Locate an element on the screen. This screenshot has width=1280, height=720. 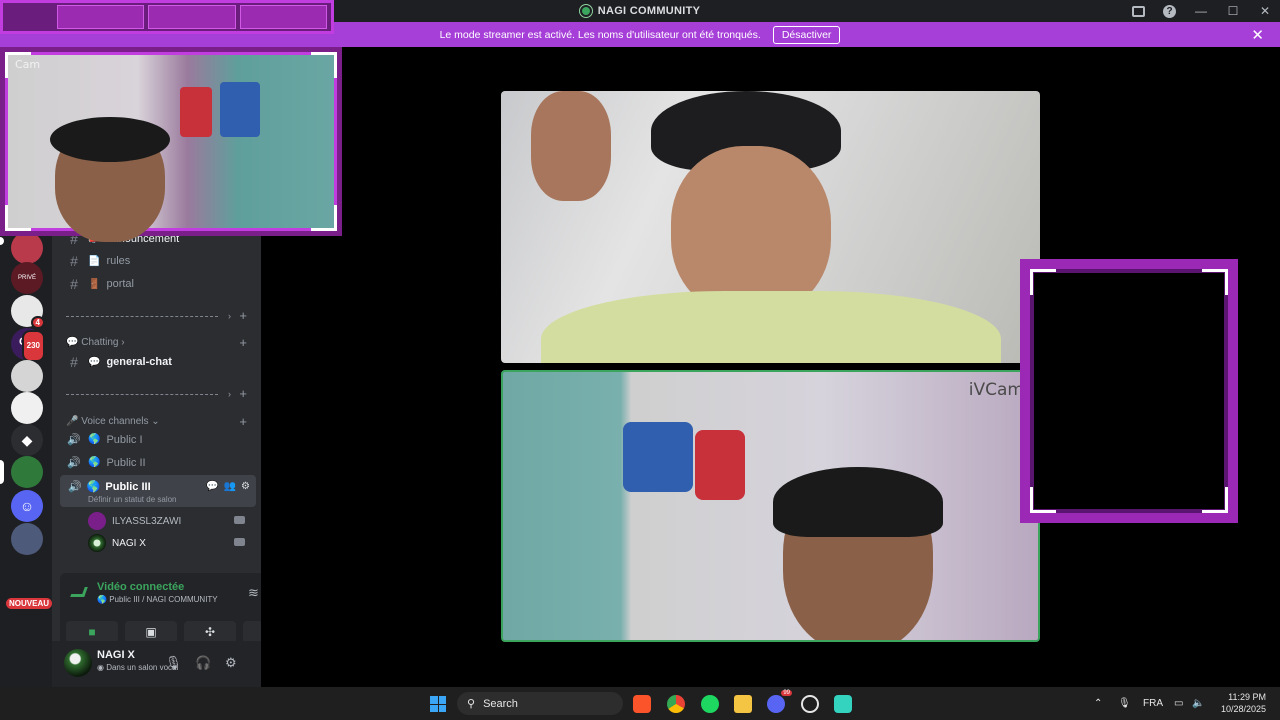
voice-channel-public-1: 🔊 🌎 Public I is located at coordinates (104, 440).